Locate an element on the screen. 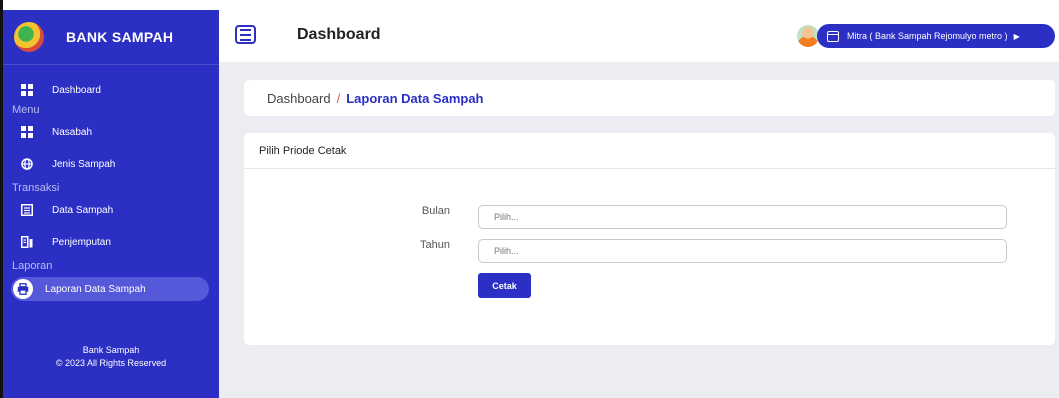  user-menu-button: Mitra ( Bank Sampah Rejomulyo metro ) ▶ is located at coordinates (936, 36).